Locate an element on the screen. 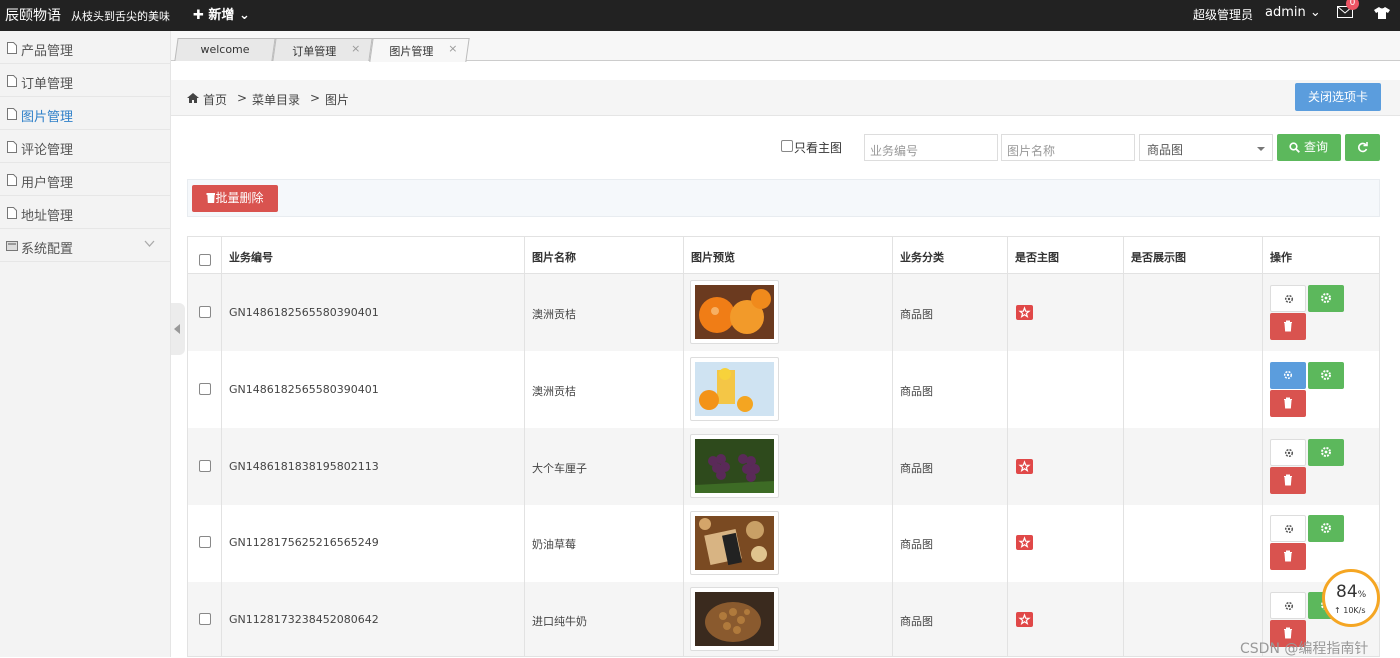 The image size is (1400, 658). network-speed-widget: 84% ↑ 10K/s is located at coordinates (1351, 598).